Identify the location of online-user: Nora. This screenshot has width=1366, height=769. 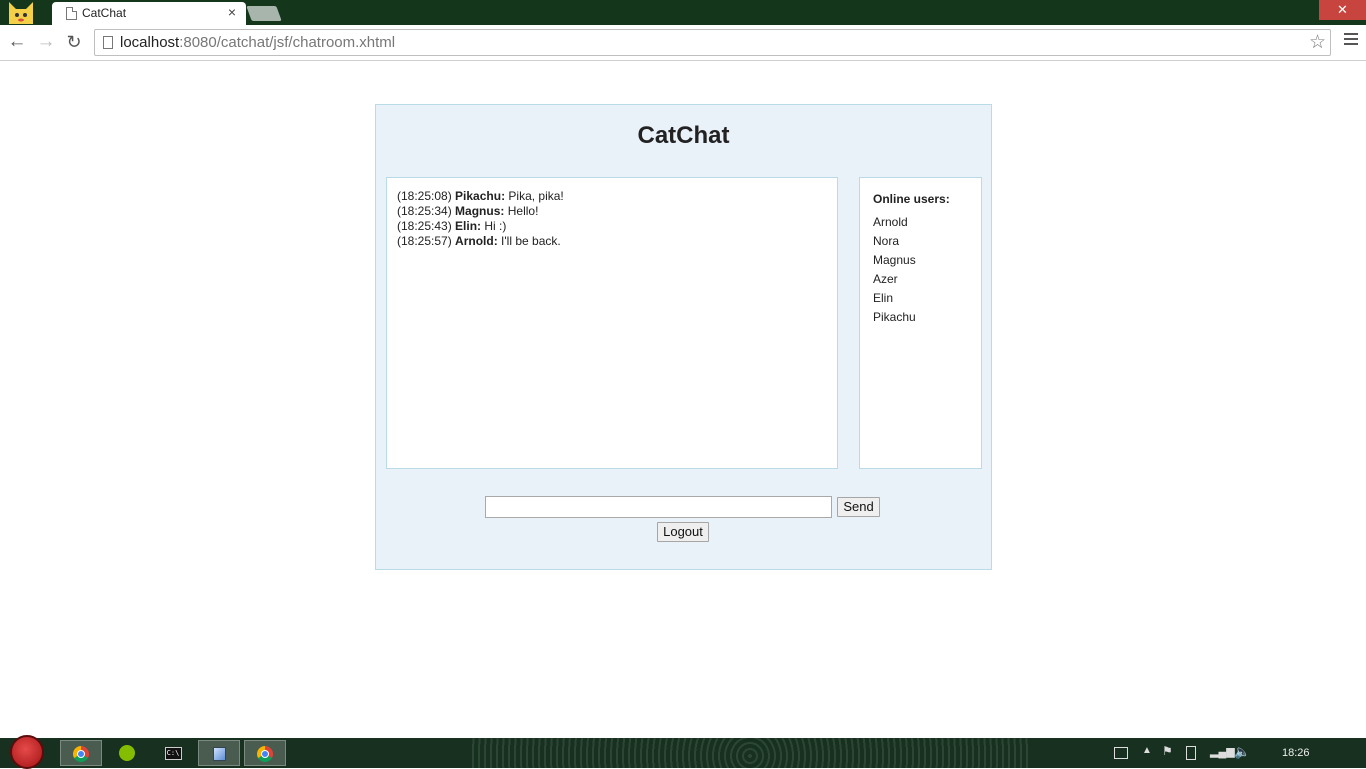
(886, 241).